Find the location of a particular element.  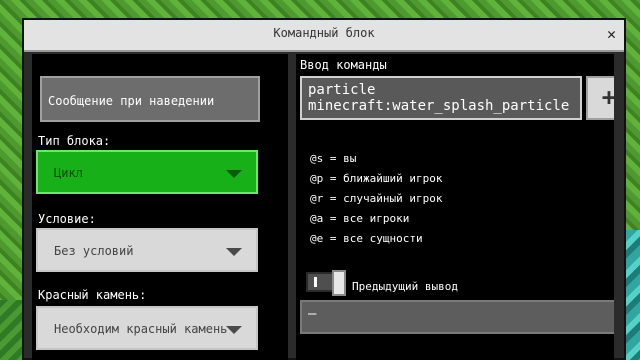

condition-label: Условие: is located at coordinates (67, 219).